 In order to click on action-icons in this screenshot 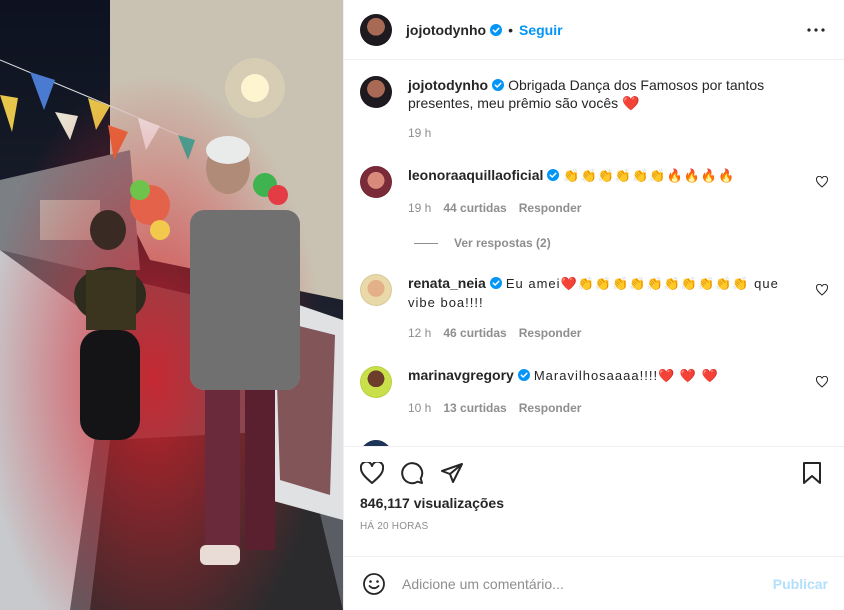, I will do `click(594, 467)`.